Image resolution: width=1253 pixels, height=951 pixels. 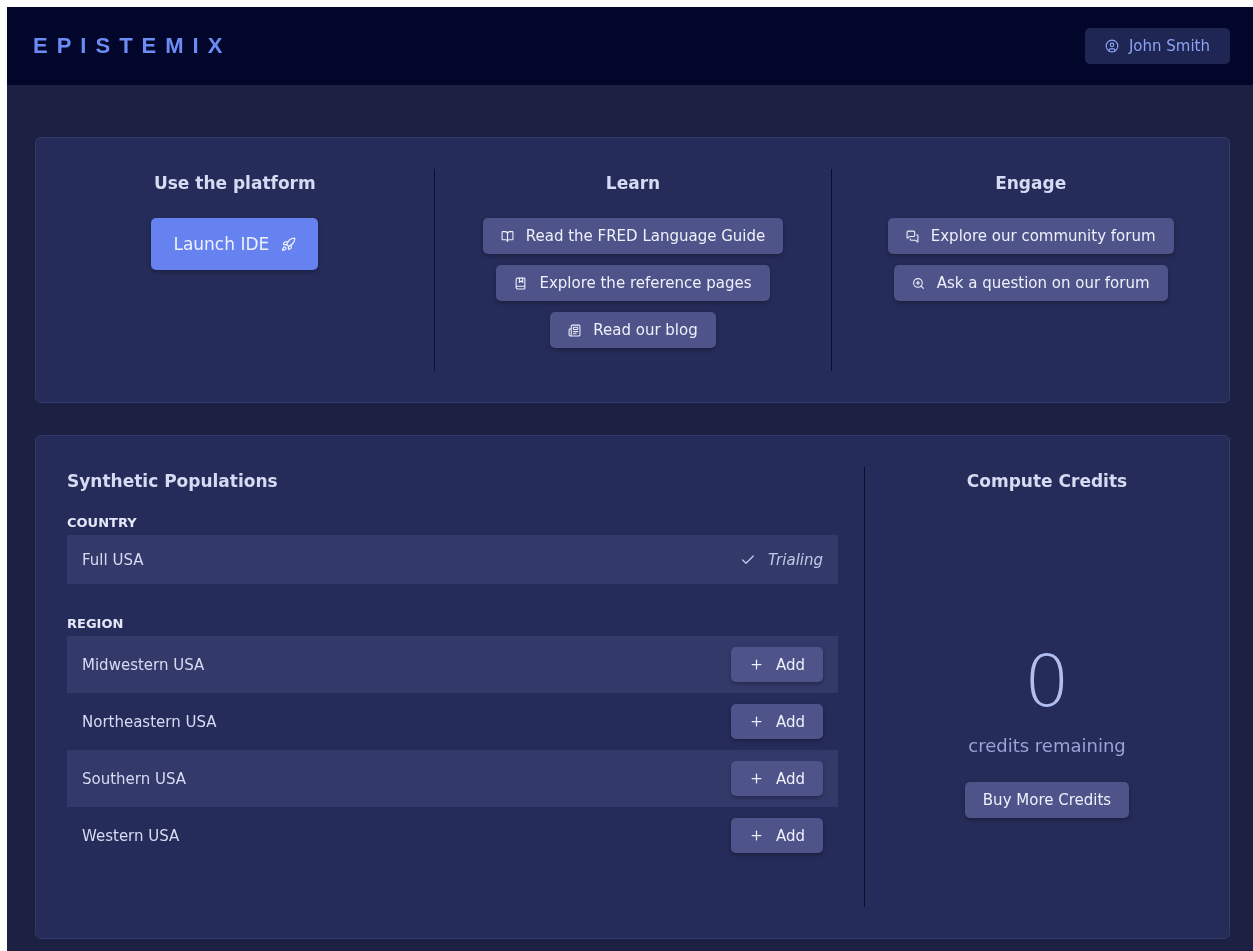 What do you see at coordinates (113, 559) in the screenshot?
I see `population-name: Full USA` at bounding box center [113, 559].